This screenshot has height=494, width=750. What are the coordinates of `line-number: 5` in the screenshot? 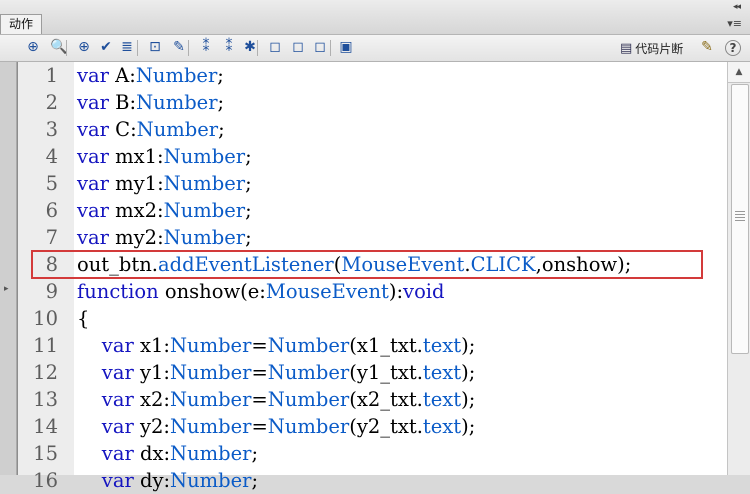 It's located at (51, 183).